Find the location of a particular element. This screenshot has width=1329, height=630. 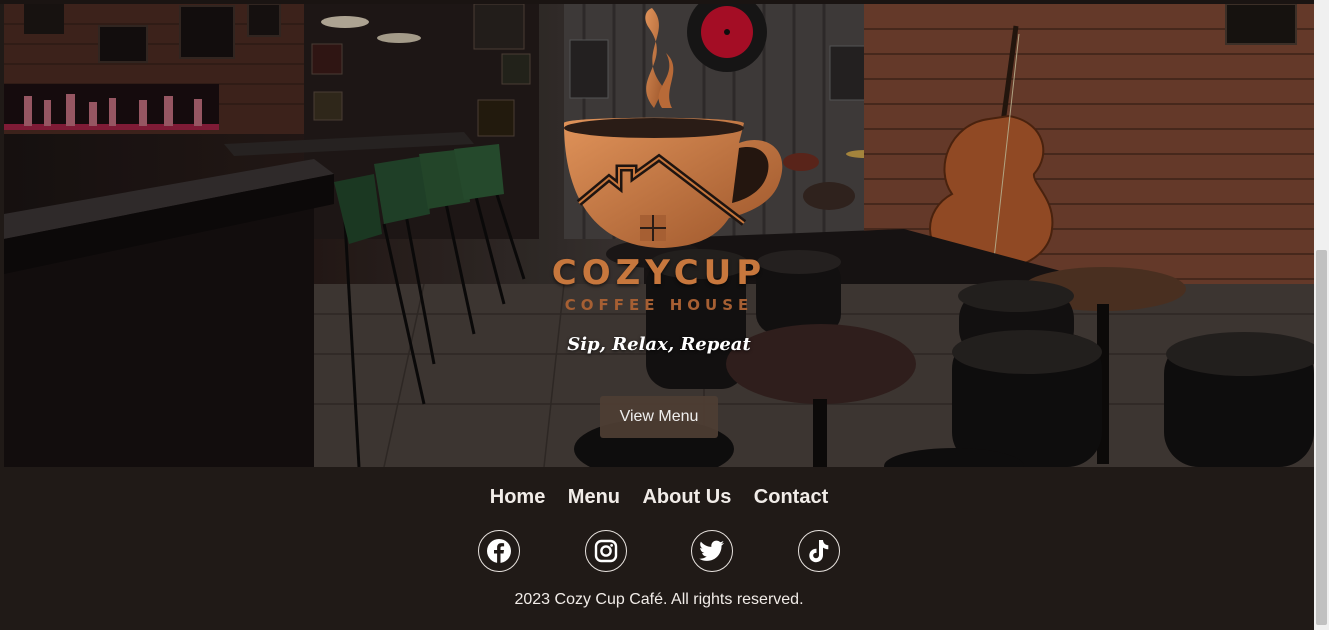

footer-nav: Home Menu About Us Contact is located at coordinates (659, 497).